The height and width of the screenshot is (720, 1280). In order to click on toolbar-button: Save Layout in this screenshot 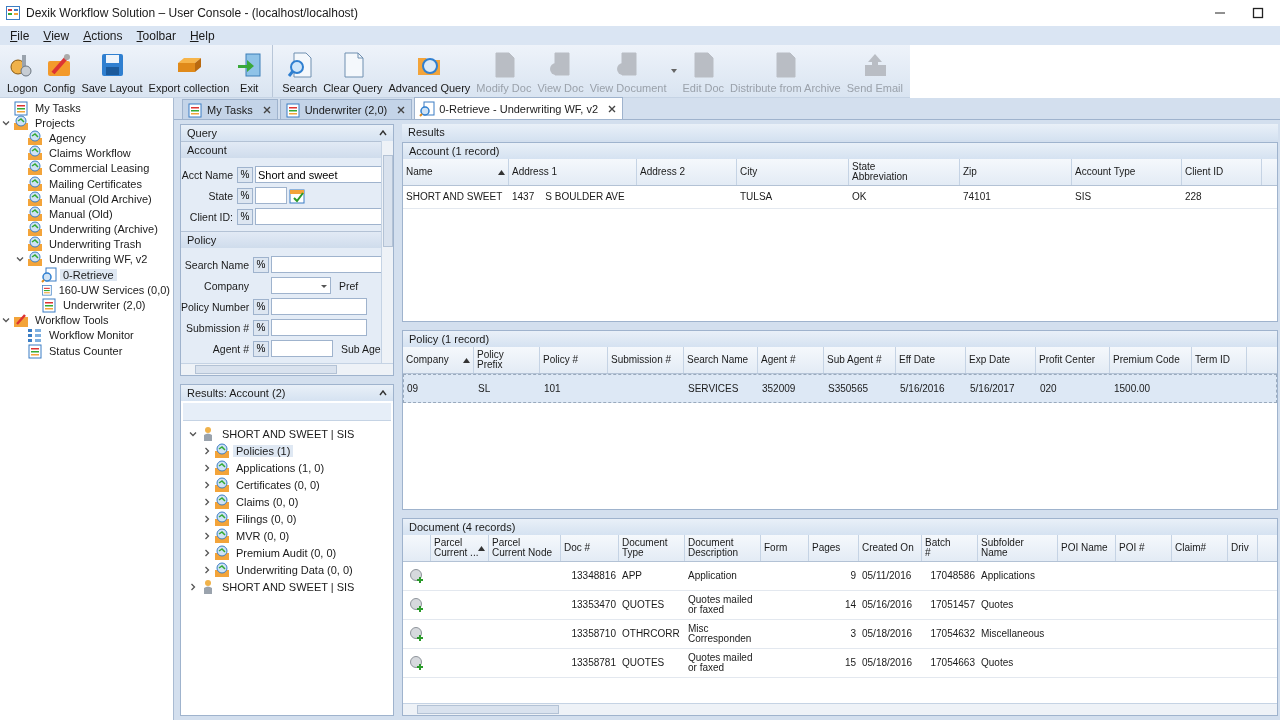, I will do `click(112, 71)`.